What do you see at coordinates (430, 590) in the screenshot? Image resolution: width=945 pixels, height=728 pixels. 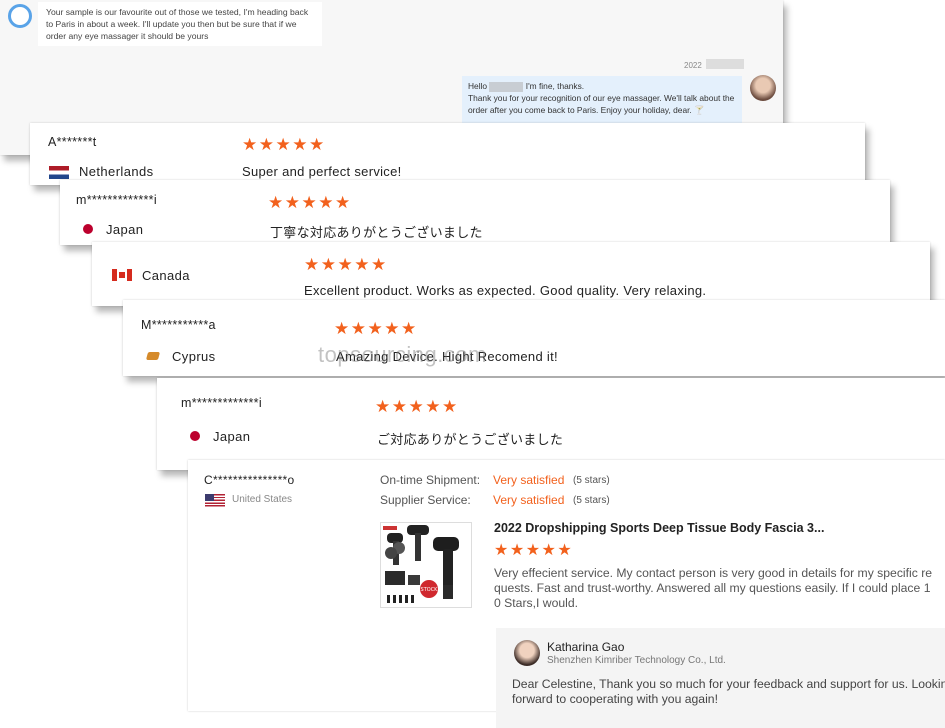 I see `stock-badge: STOCK` at bounding box center [430, 590].